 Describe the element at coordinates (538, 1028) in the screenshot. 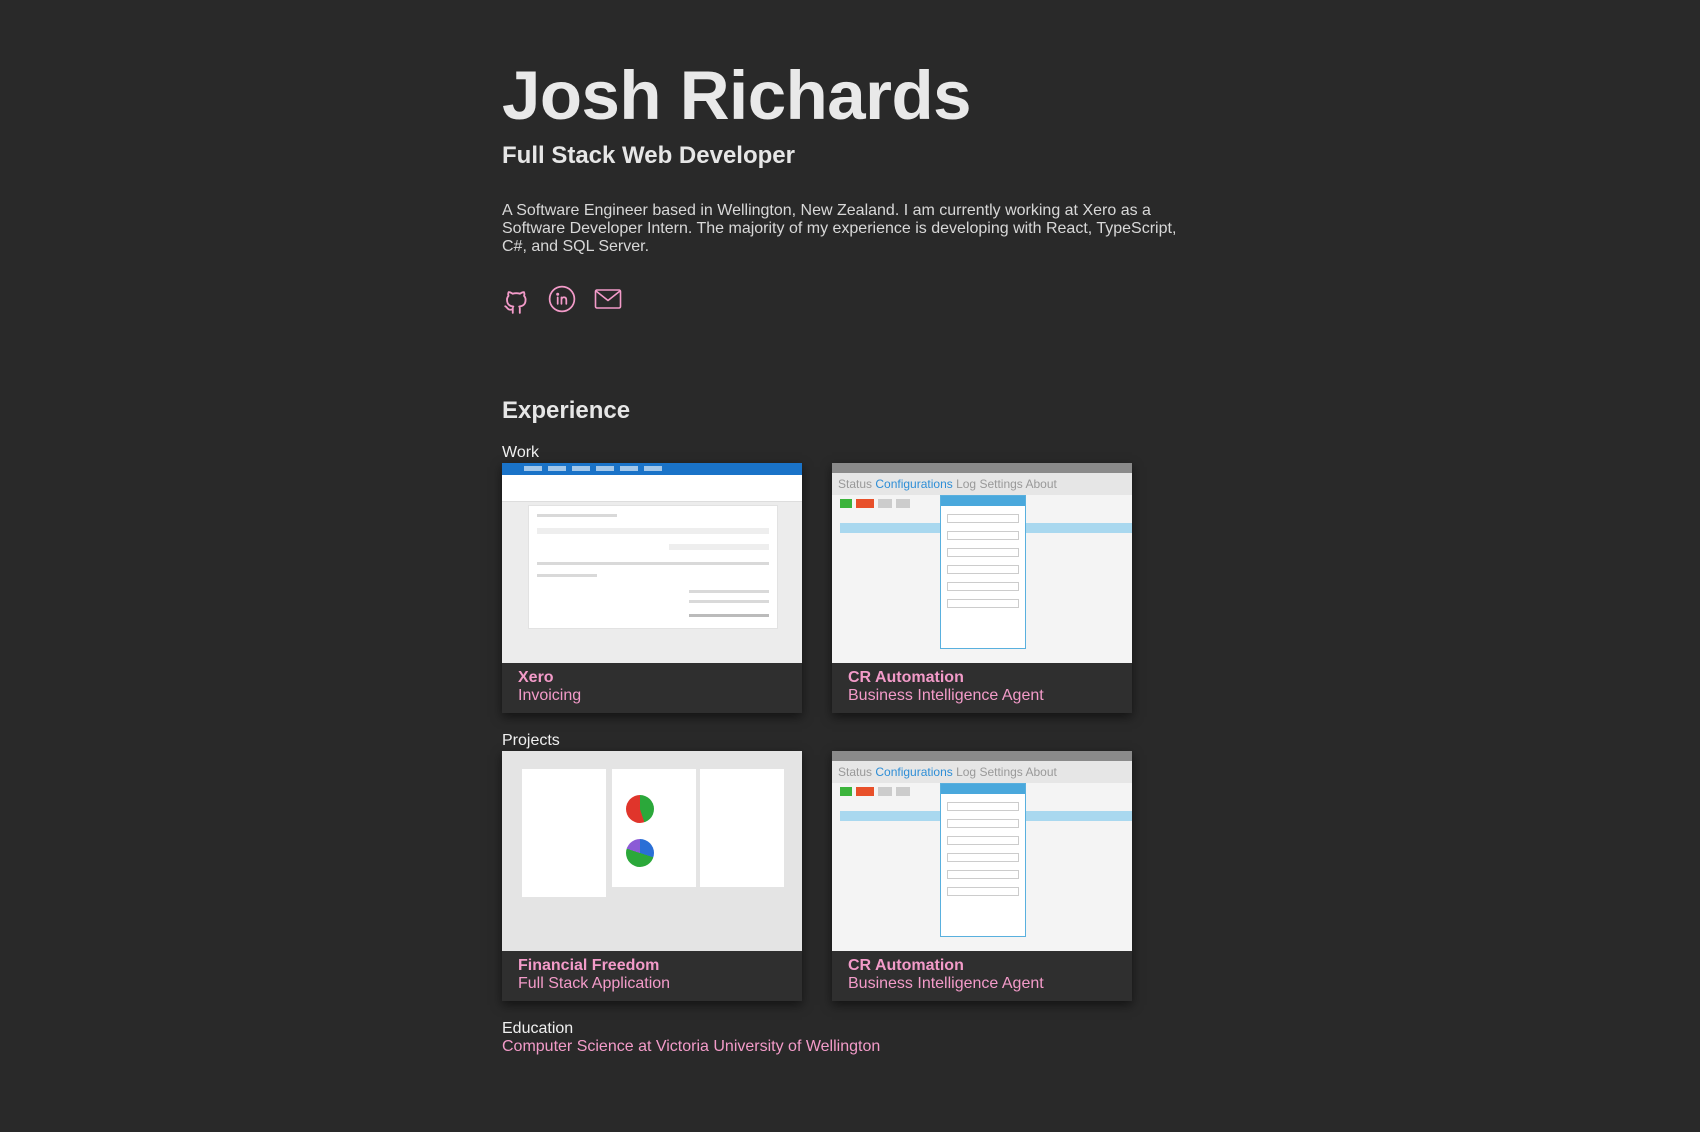

I see `education-label: Education` at that location.